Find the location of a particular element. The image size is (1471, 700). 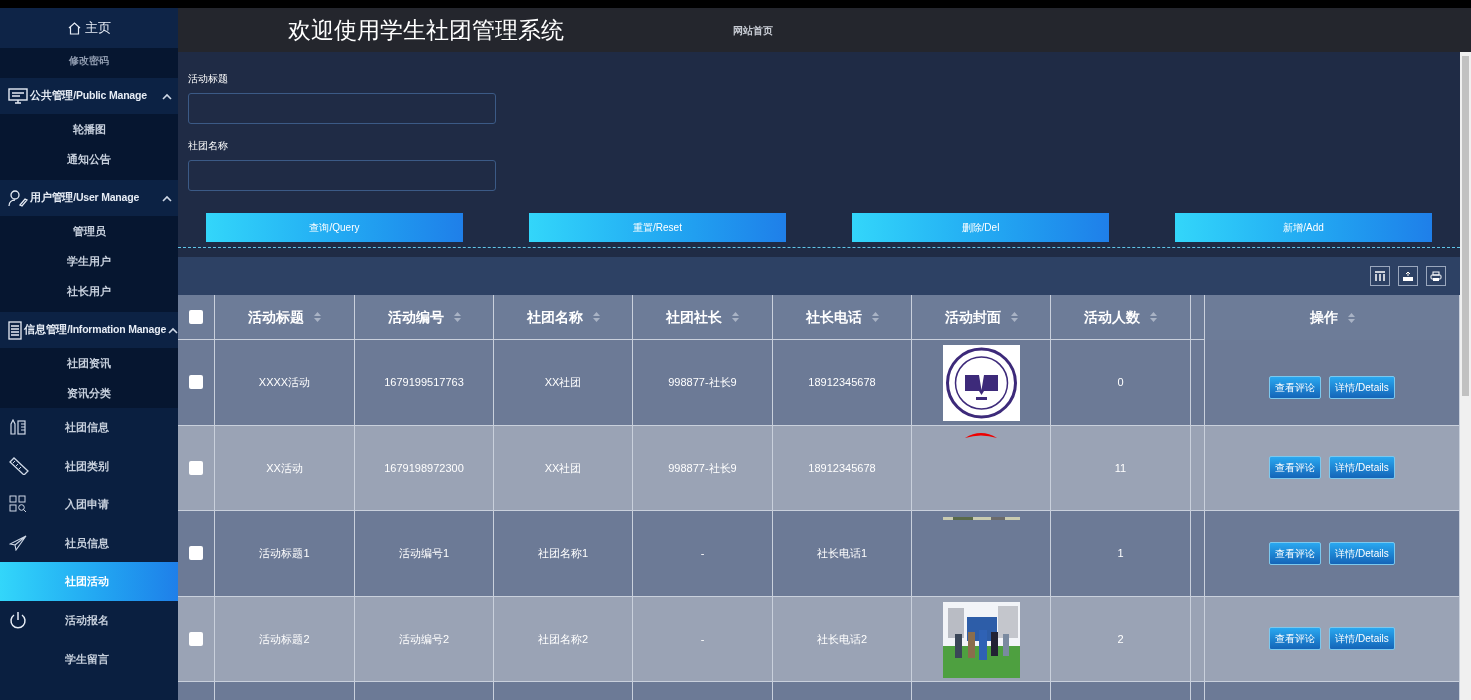

table-cell-text: 活动标题1 is located at coordinates (284, 553).